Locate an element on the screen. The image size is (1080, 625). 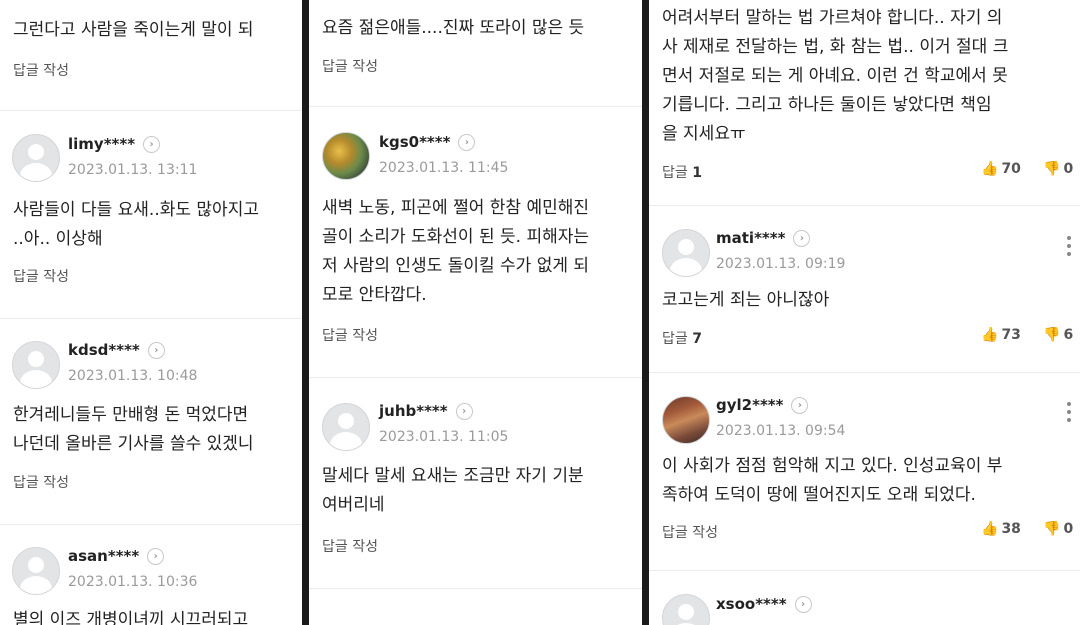
like-button: 👍 73 is located at coordinates (1001, 335).